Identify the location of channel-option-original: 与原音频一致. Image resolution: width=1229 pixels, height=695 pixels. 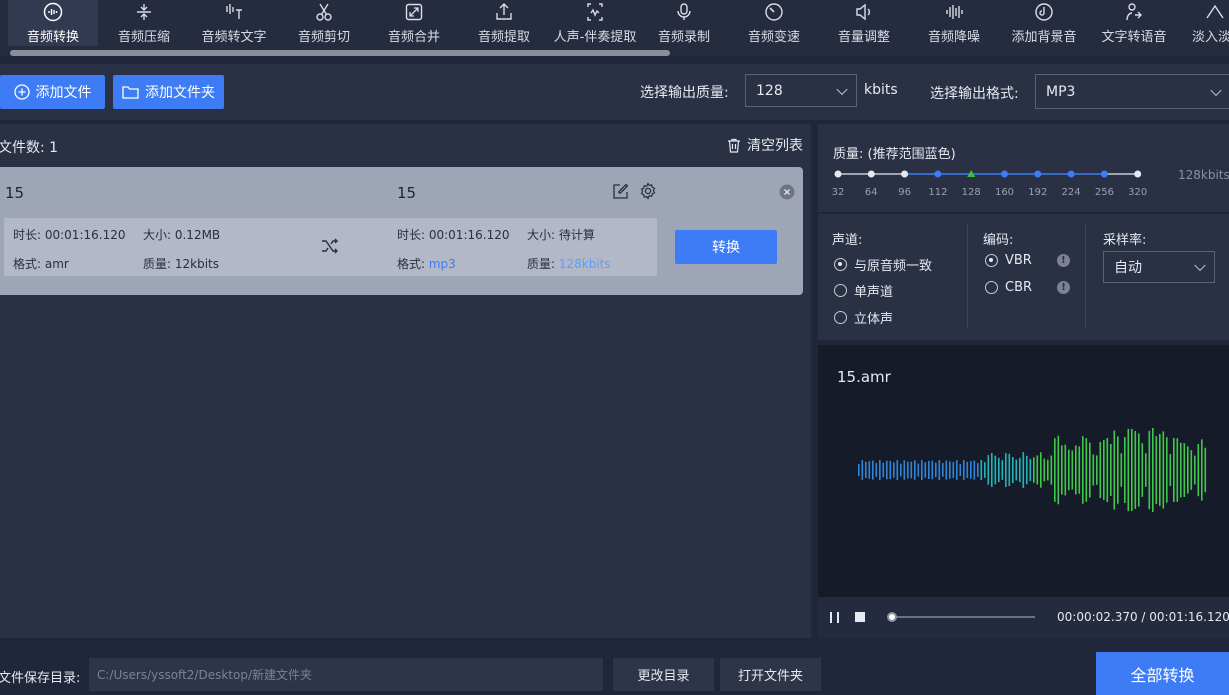
(883, 264).